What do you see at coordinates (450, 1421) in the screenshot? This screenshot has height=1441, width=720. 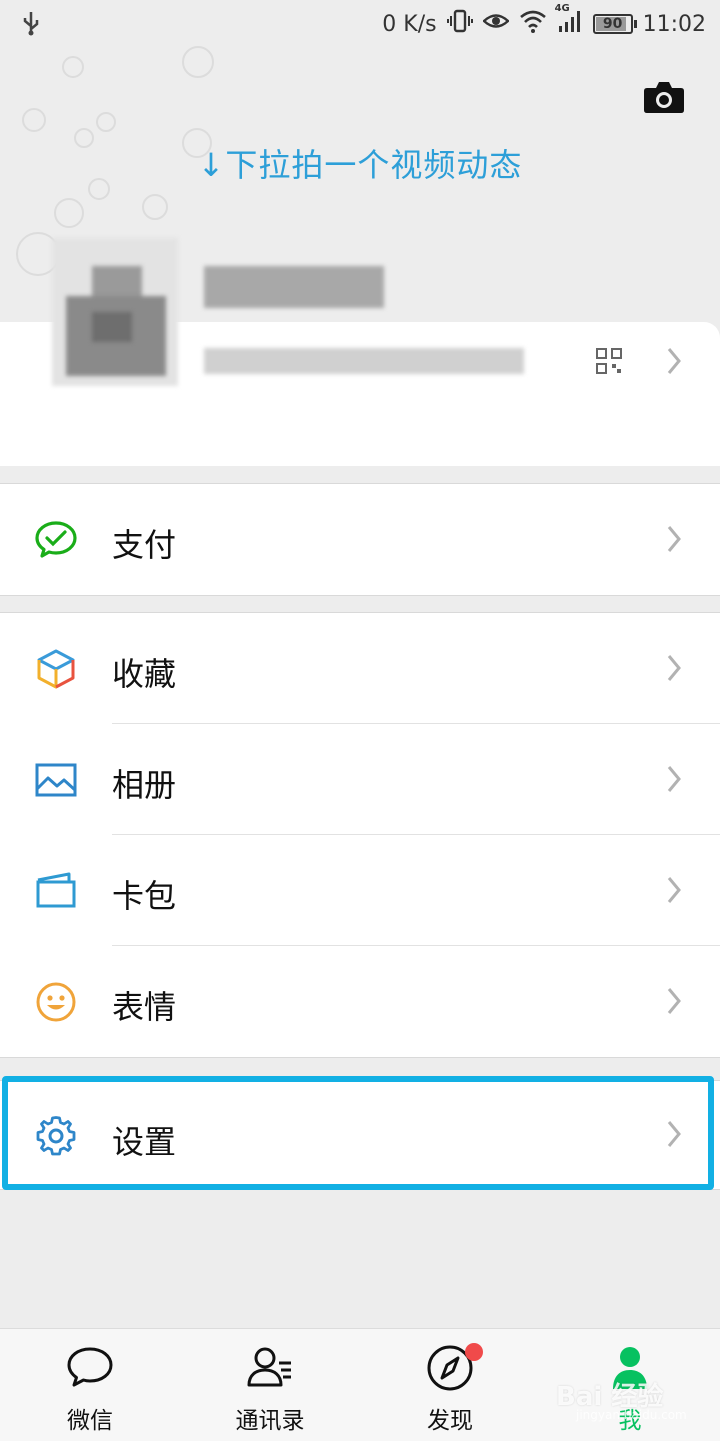 I see `tab-label-discover: 发现` at bounding box center [450, 1421].